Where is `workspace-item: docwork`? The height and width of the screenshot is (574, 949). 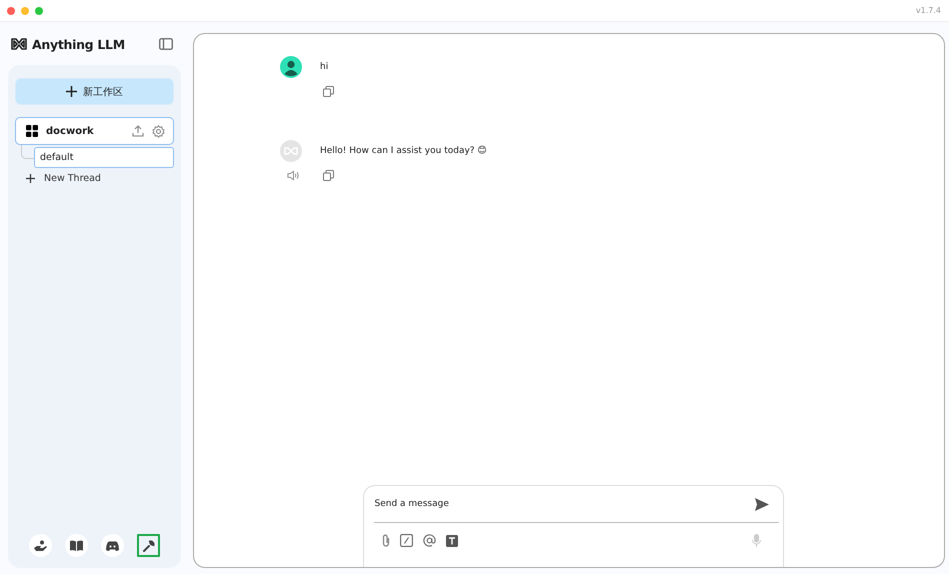 workspace-item: docwork is located at coordinates (94, 131).